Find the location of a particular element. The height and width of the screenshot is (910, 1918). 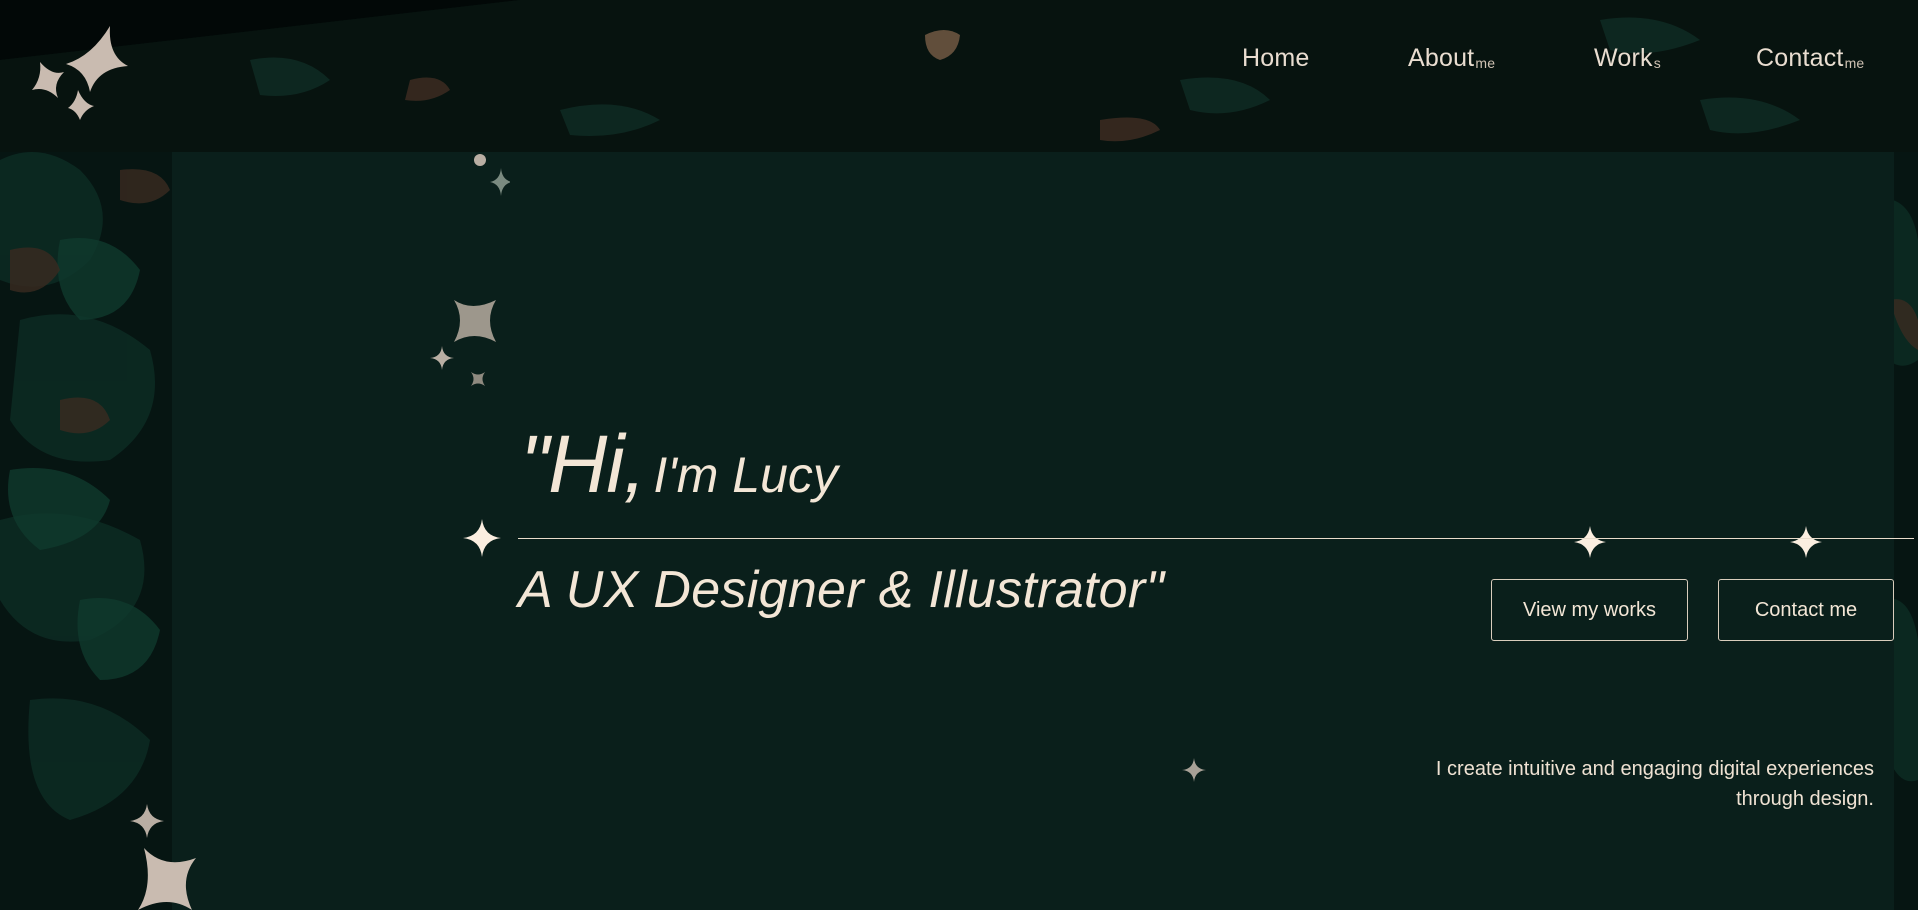

nav-item-home: Home is located at coordinates (1276, 58).